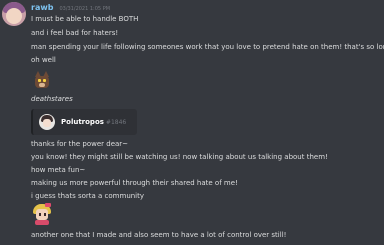 The image size is (384, 245). What do you see at coordinates (85, 19) in the screenshot?
I see `message-line: I must be able to handle BOTH` at bounding box center [85, 19].